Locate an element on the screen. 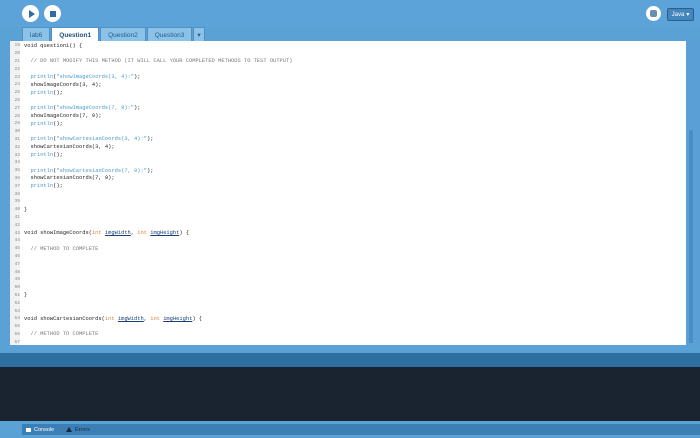 The height and width of the screenshot is (438, 700). console-icon is located at coordinates (28, 429).